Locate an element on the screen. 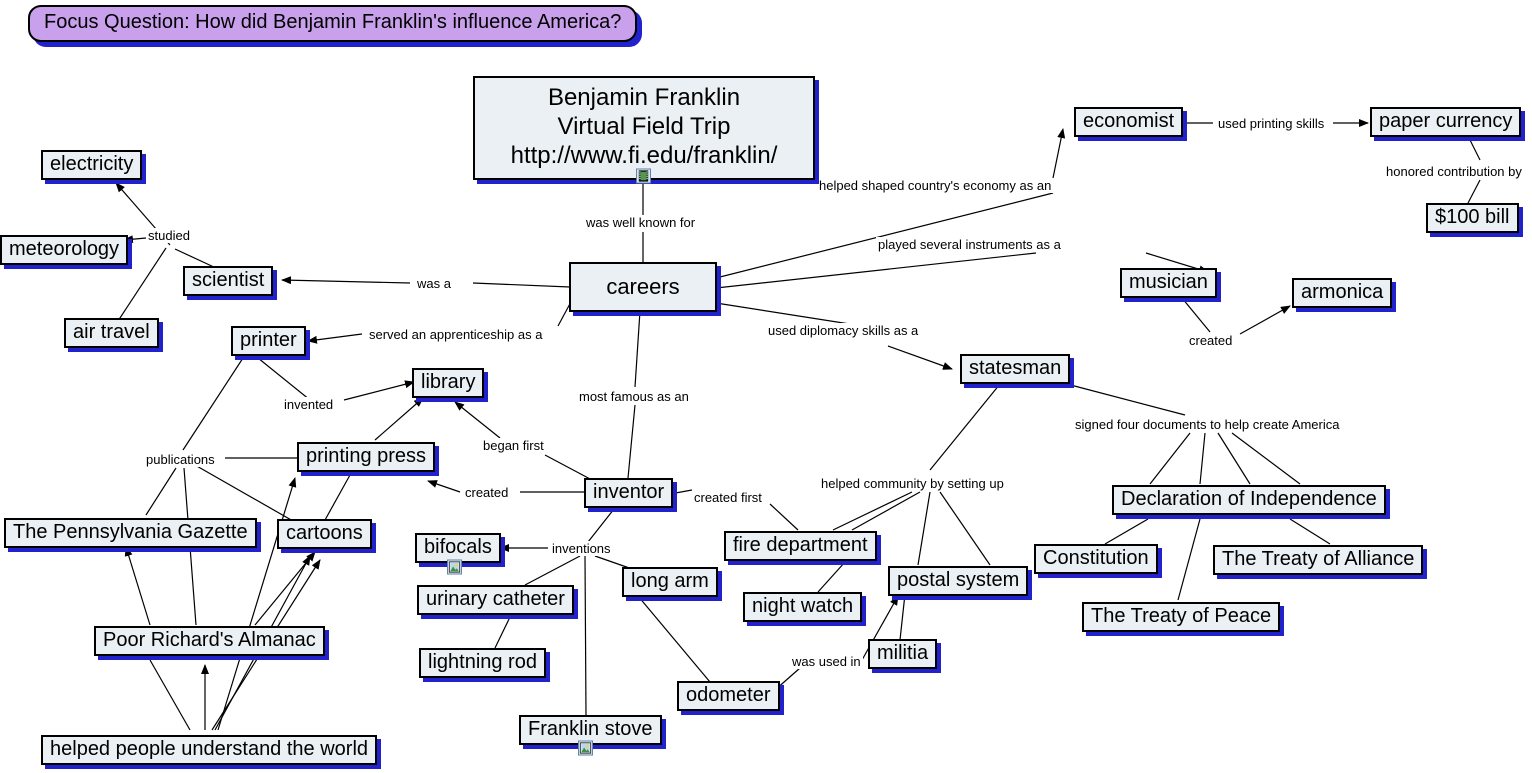 This screenshot has height=773, width=1532. node-paper-currency: paper currency is located at coordinates (1446, 122).